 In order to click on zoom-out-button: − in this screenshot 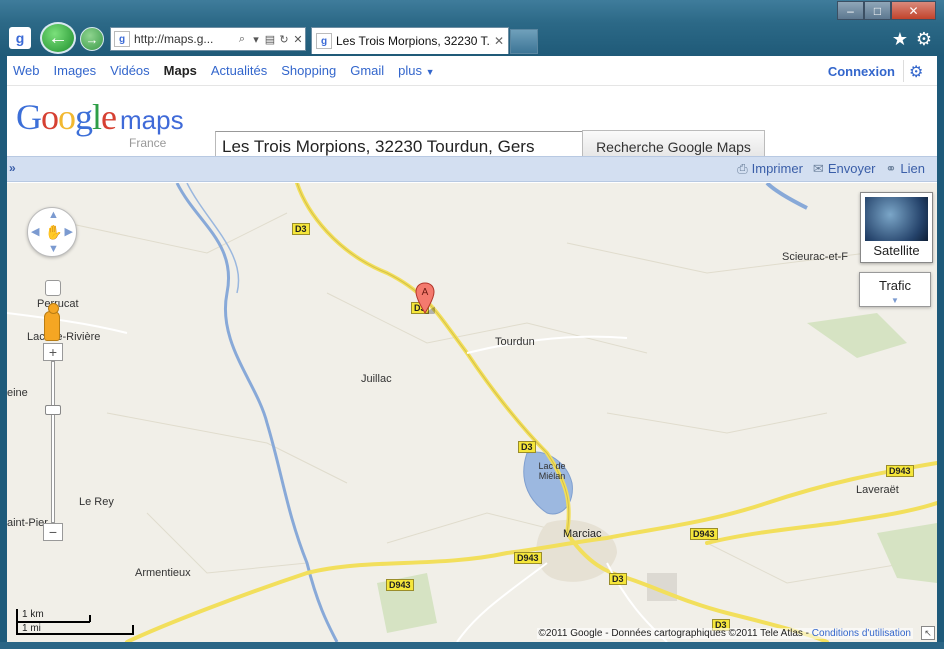, I will do `click(53, 532)`.